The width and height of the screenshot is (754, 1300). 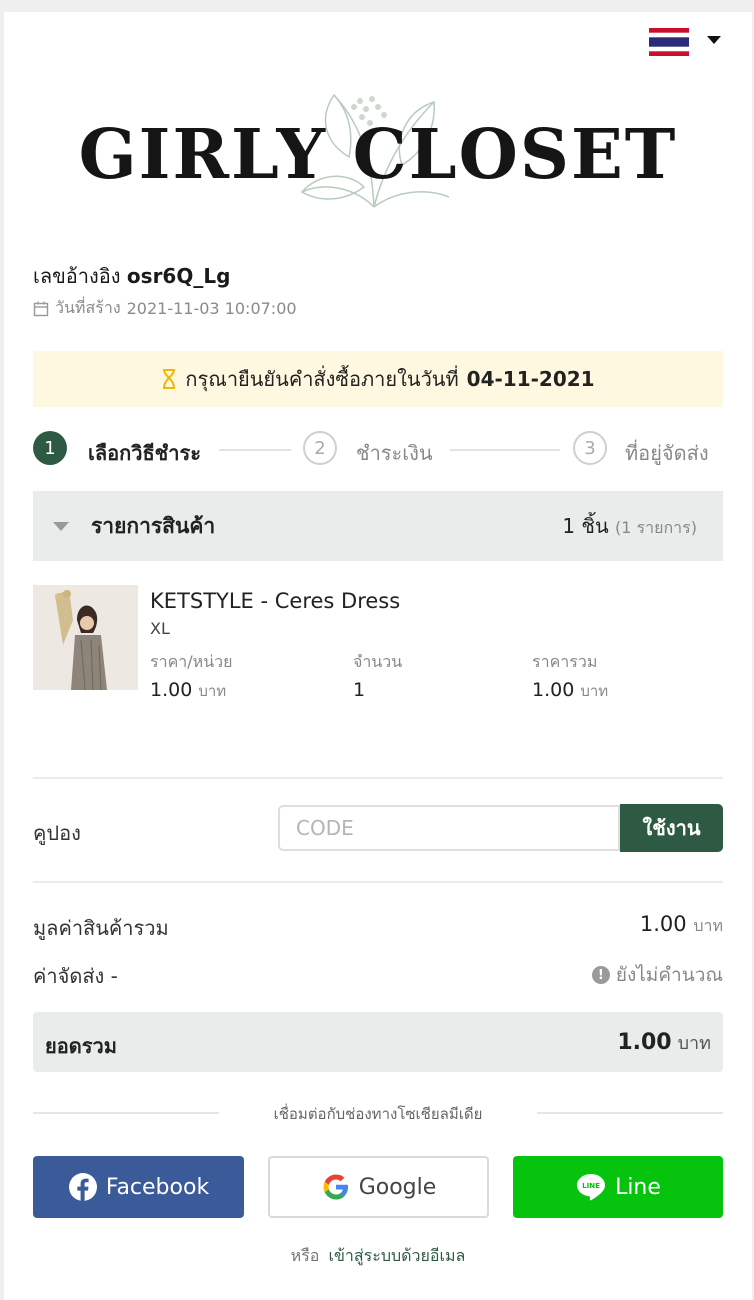 I want to click on step-3-number: 3, so click(x=590, y=448).